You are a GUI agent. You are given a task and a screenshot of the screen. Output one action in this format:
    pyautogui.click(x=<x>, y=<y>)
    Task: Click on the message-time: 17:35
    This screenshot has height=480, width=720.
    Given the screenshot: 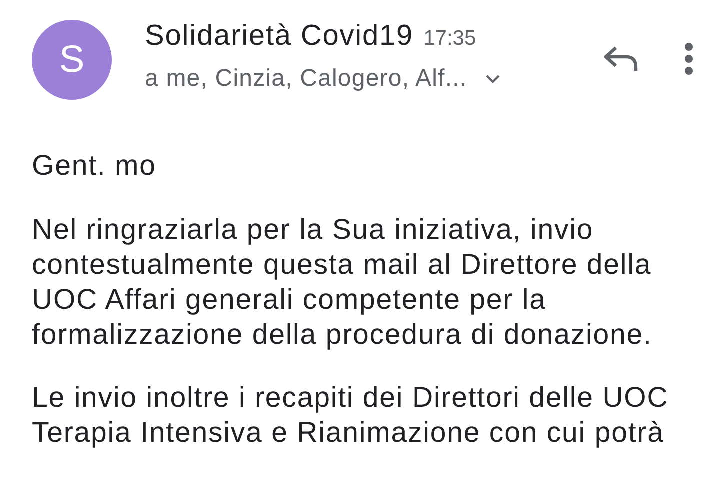 What is the action you would take?
    pyautogui.click(x=450, y=39)
    